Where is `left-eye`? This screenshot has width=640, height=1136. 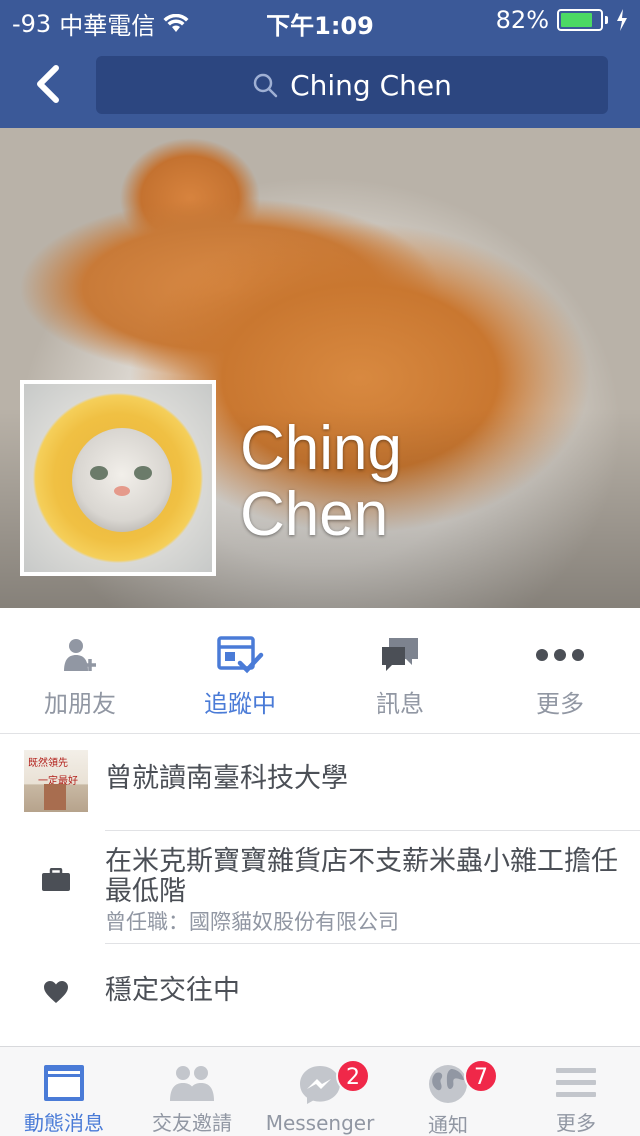
left-eye is located at coordinates (99, 473).